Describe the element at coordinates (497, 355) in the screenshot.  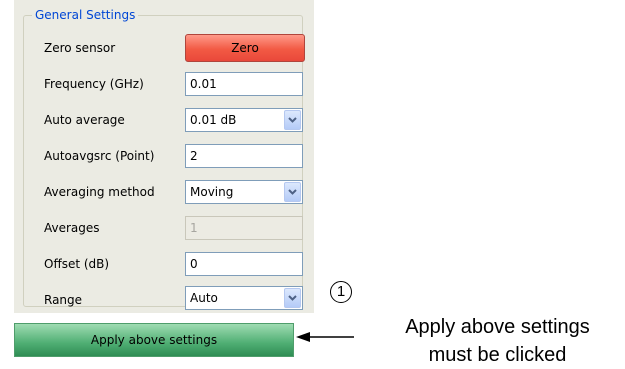
I see `callout-line-2: must be clicked` at that location.